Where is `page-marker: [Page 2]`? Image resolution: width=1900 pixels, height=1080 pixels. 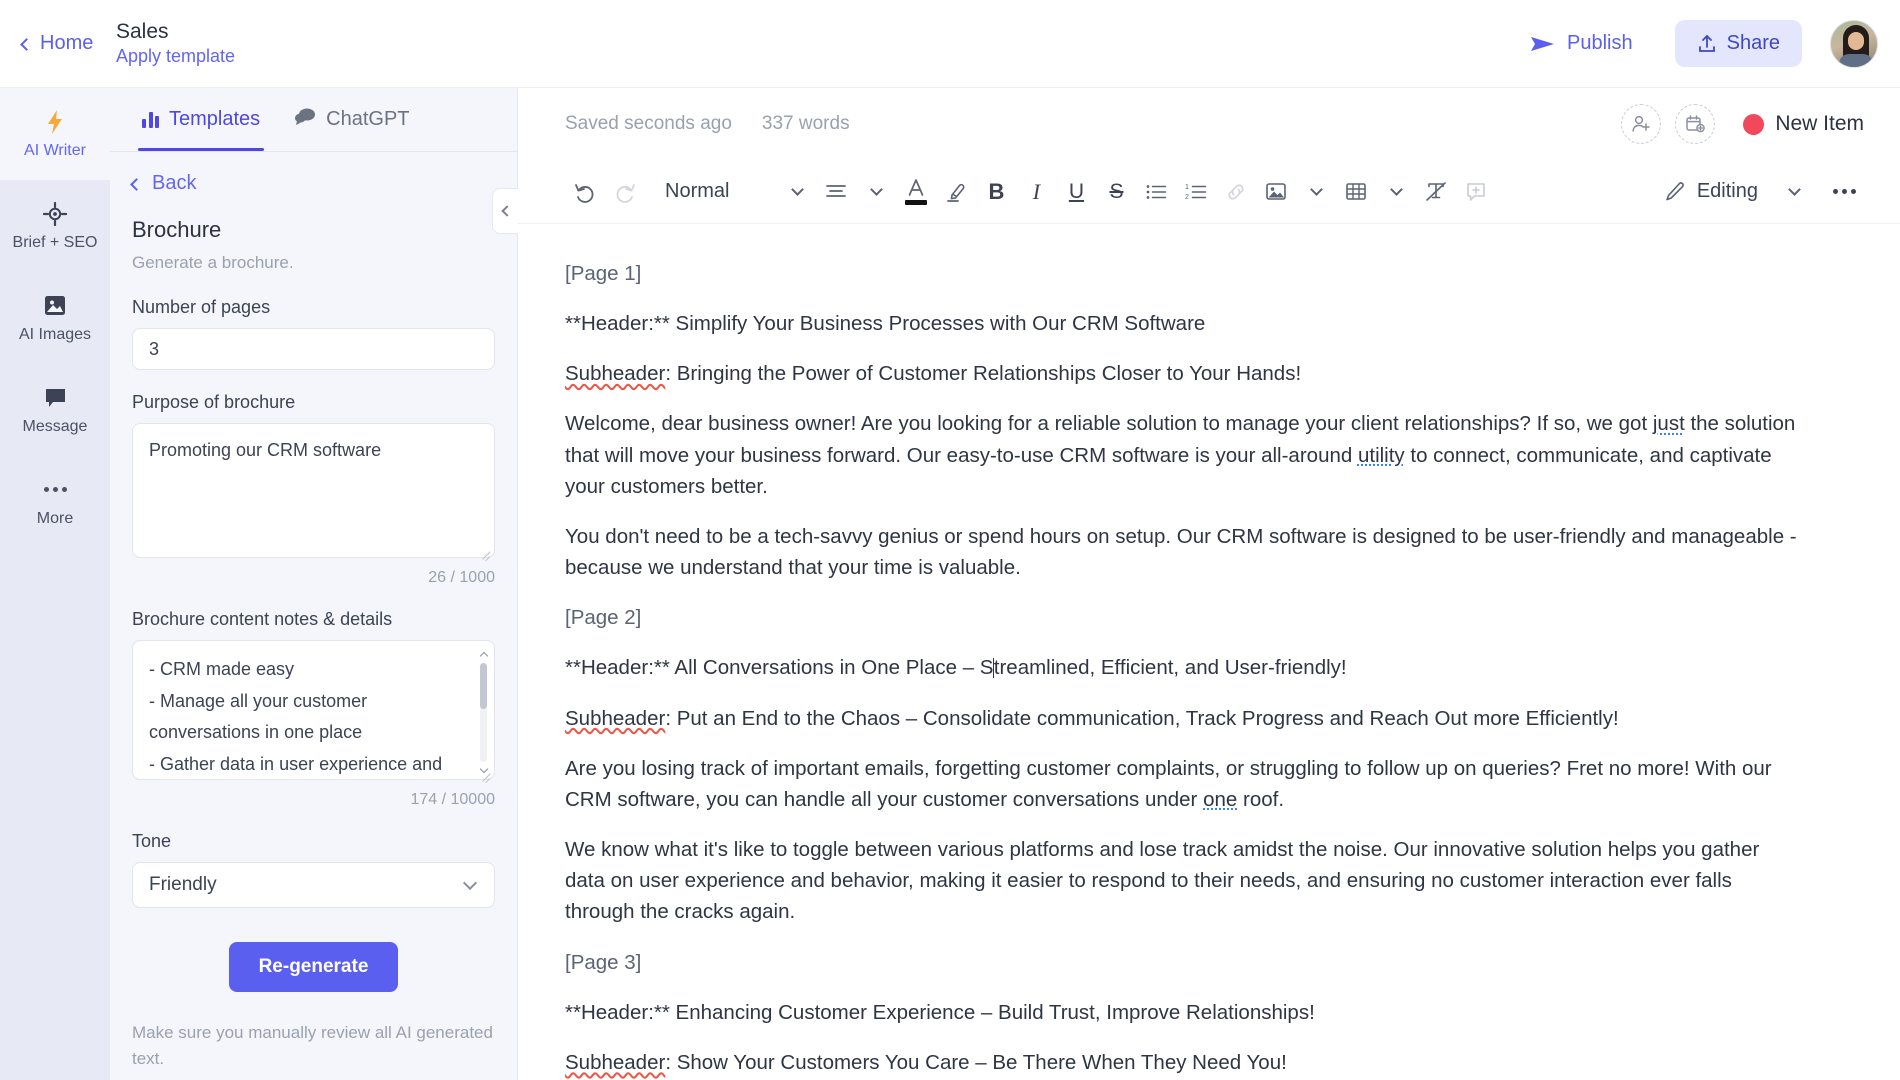
page-marker: [Page 2] is located at coordinates (1182, 617).